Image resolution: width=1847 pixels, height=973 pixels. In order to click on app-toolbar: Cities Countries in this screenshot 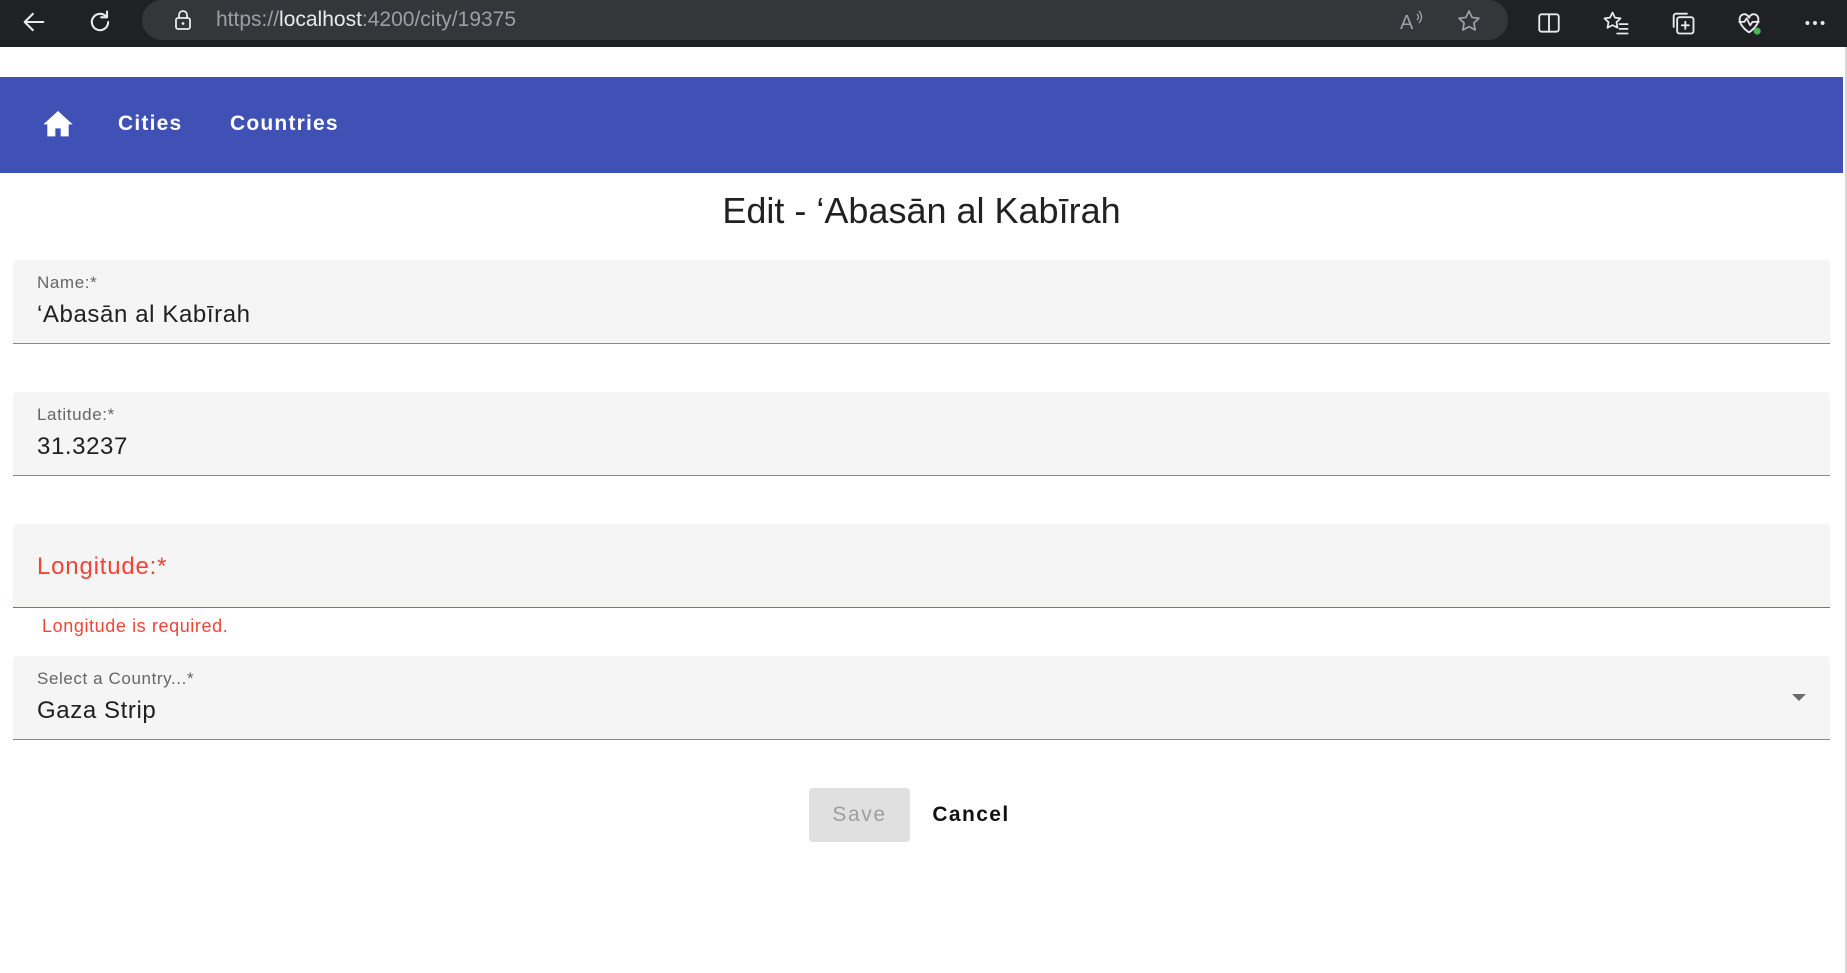, I will do `click(921, 125)`.